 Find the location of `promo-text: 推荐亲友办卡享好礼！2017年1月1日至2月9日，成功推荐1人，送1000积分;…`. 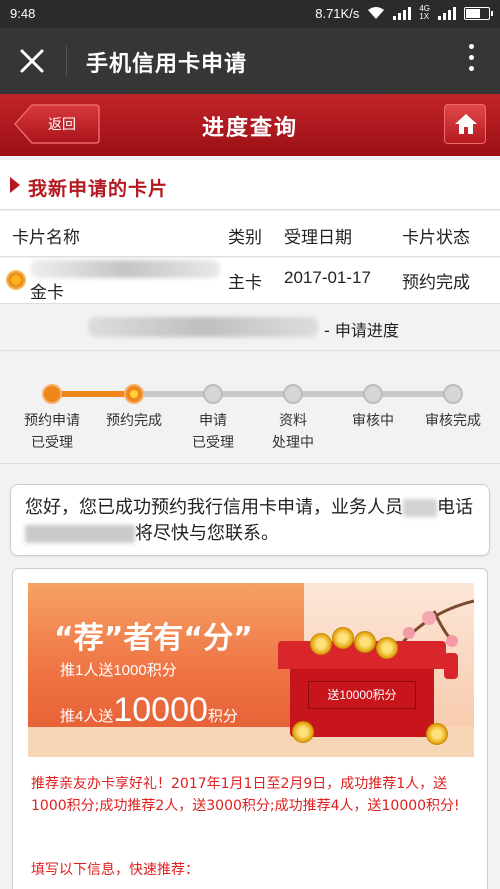

promo-text: 推荐亲友办卡享好礼！2017年1月1日至2月9日，成功推荐1人，送1000积分;… is located at coordinates (245, 795).